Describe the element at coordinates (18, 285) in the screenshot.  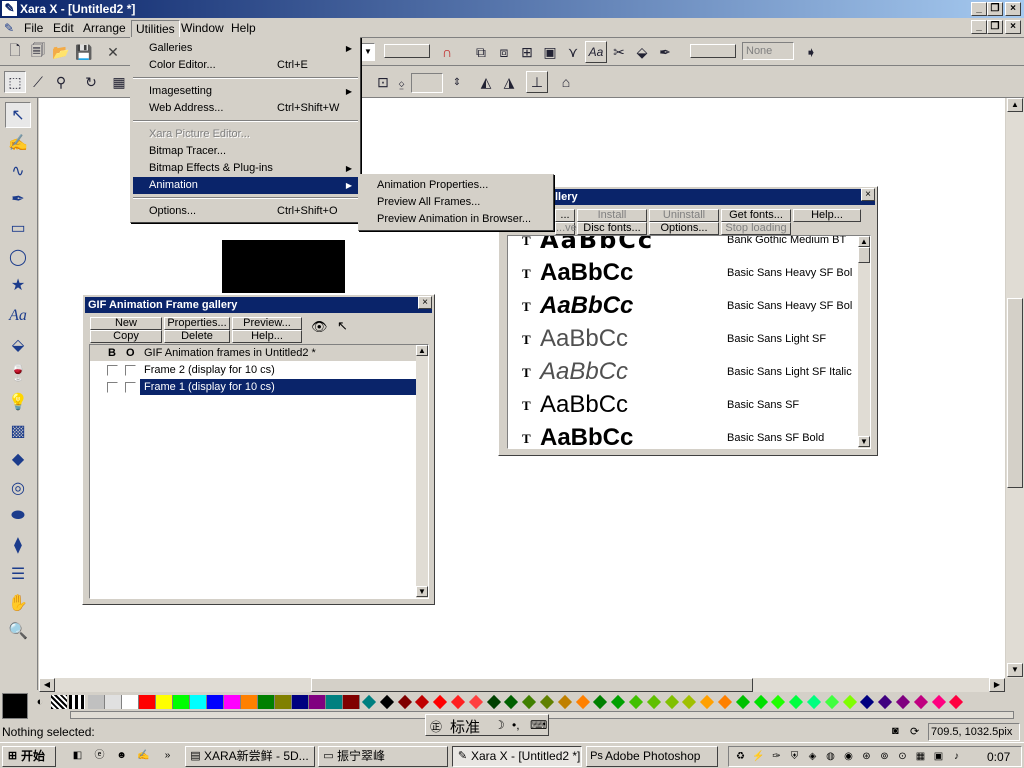
I see `quickshape-tool-icon: ★` at that location.